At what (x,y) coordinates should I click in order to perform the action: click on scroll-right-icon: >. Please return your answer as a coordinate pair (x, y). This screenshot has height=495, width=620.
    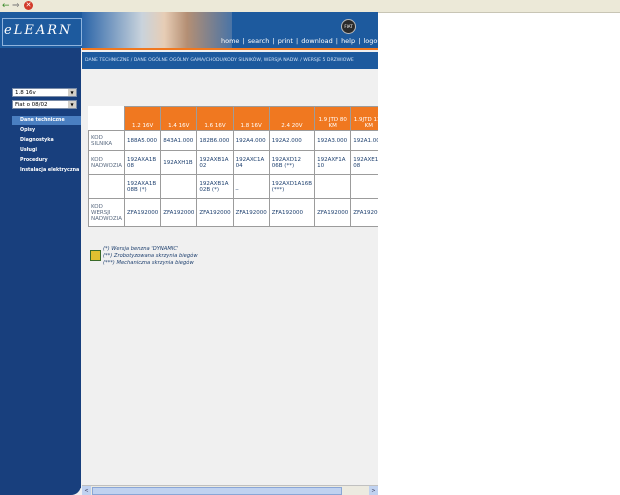
    Looking at the image, I should click on (373, 490).